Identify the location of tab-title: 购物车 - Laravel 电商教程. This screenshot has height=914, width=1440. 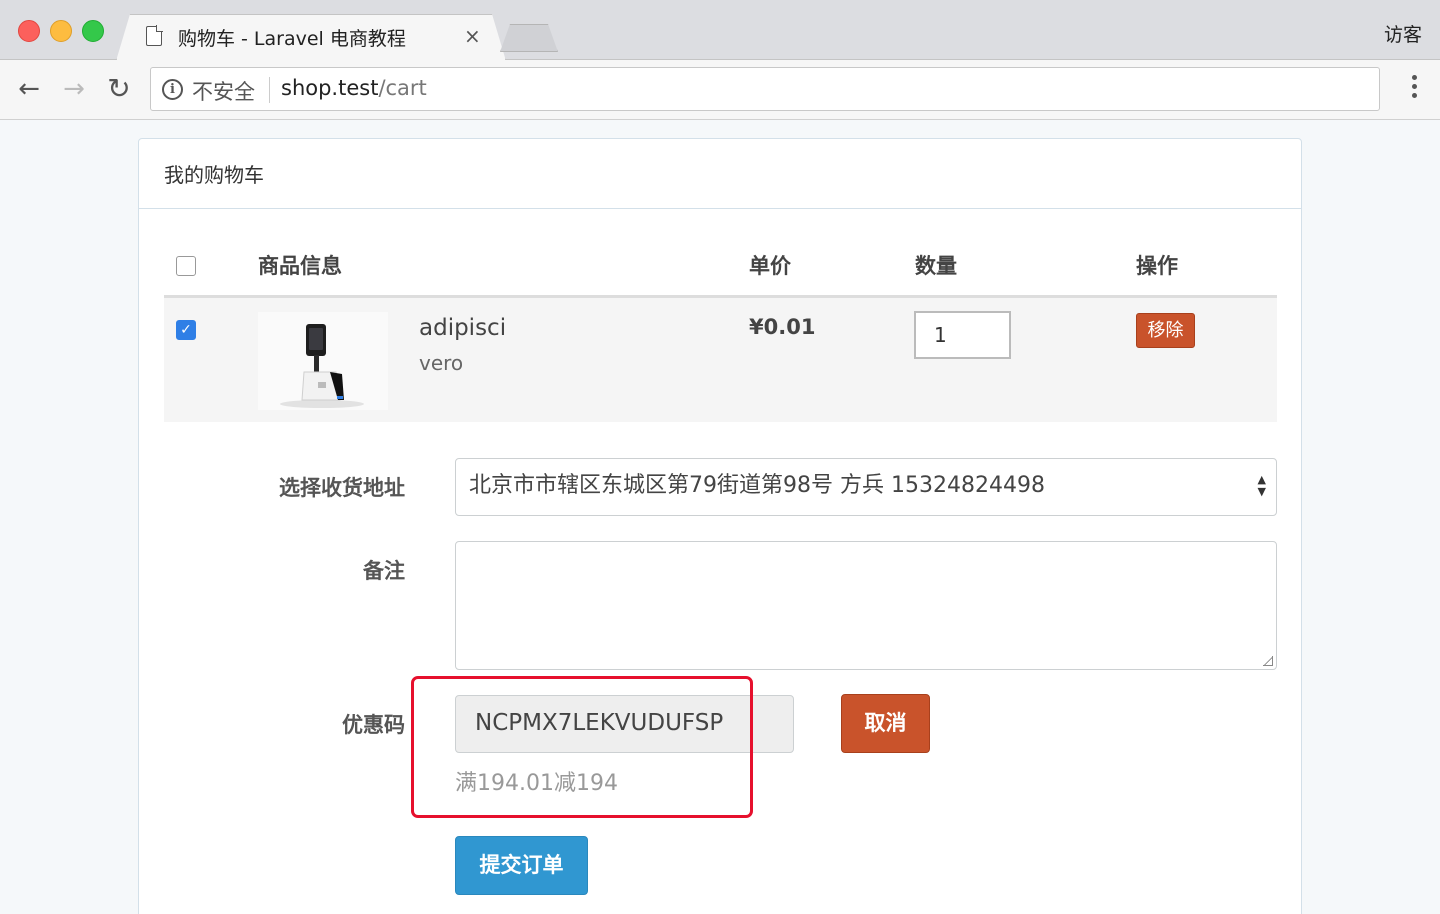
(292, 39).